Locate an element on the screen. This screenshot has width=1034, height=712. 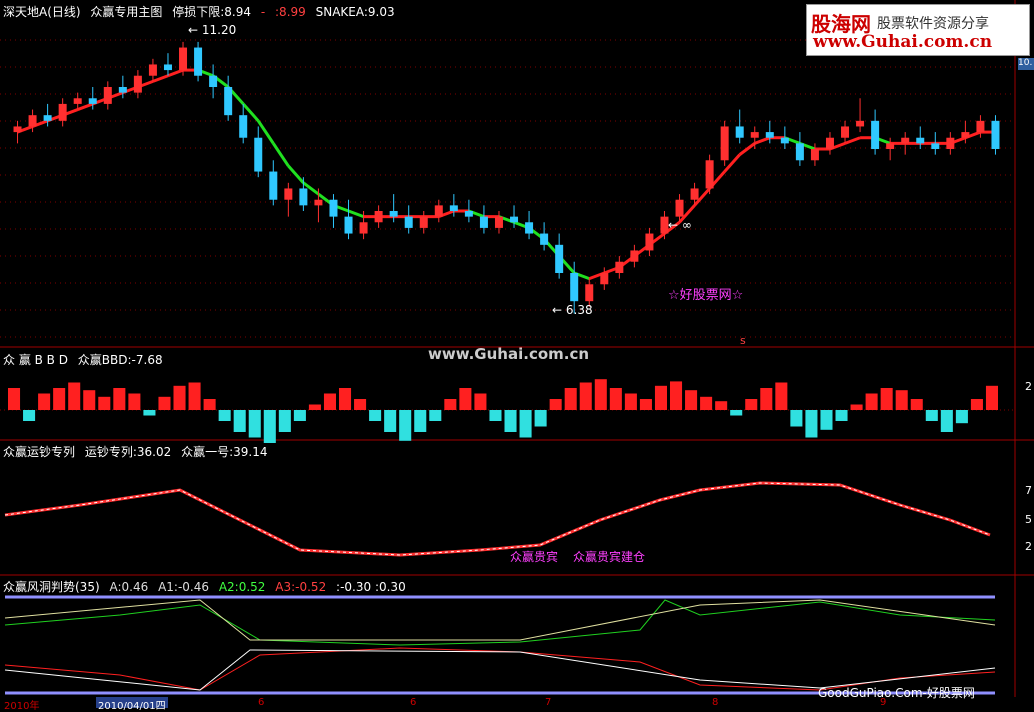
star-annotation: ☆好股票网☆ is located at coordinates (706, 295).